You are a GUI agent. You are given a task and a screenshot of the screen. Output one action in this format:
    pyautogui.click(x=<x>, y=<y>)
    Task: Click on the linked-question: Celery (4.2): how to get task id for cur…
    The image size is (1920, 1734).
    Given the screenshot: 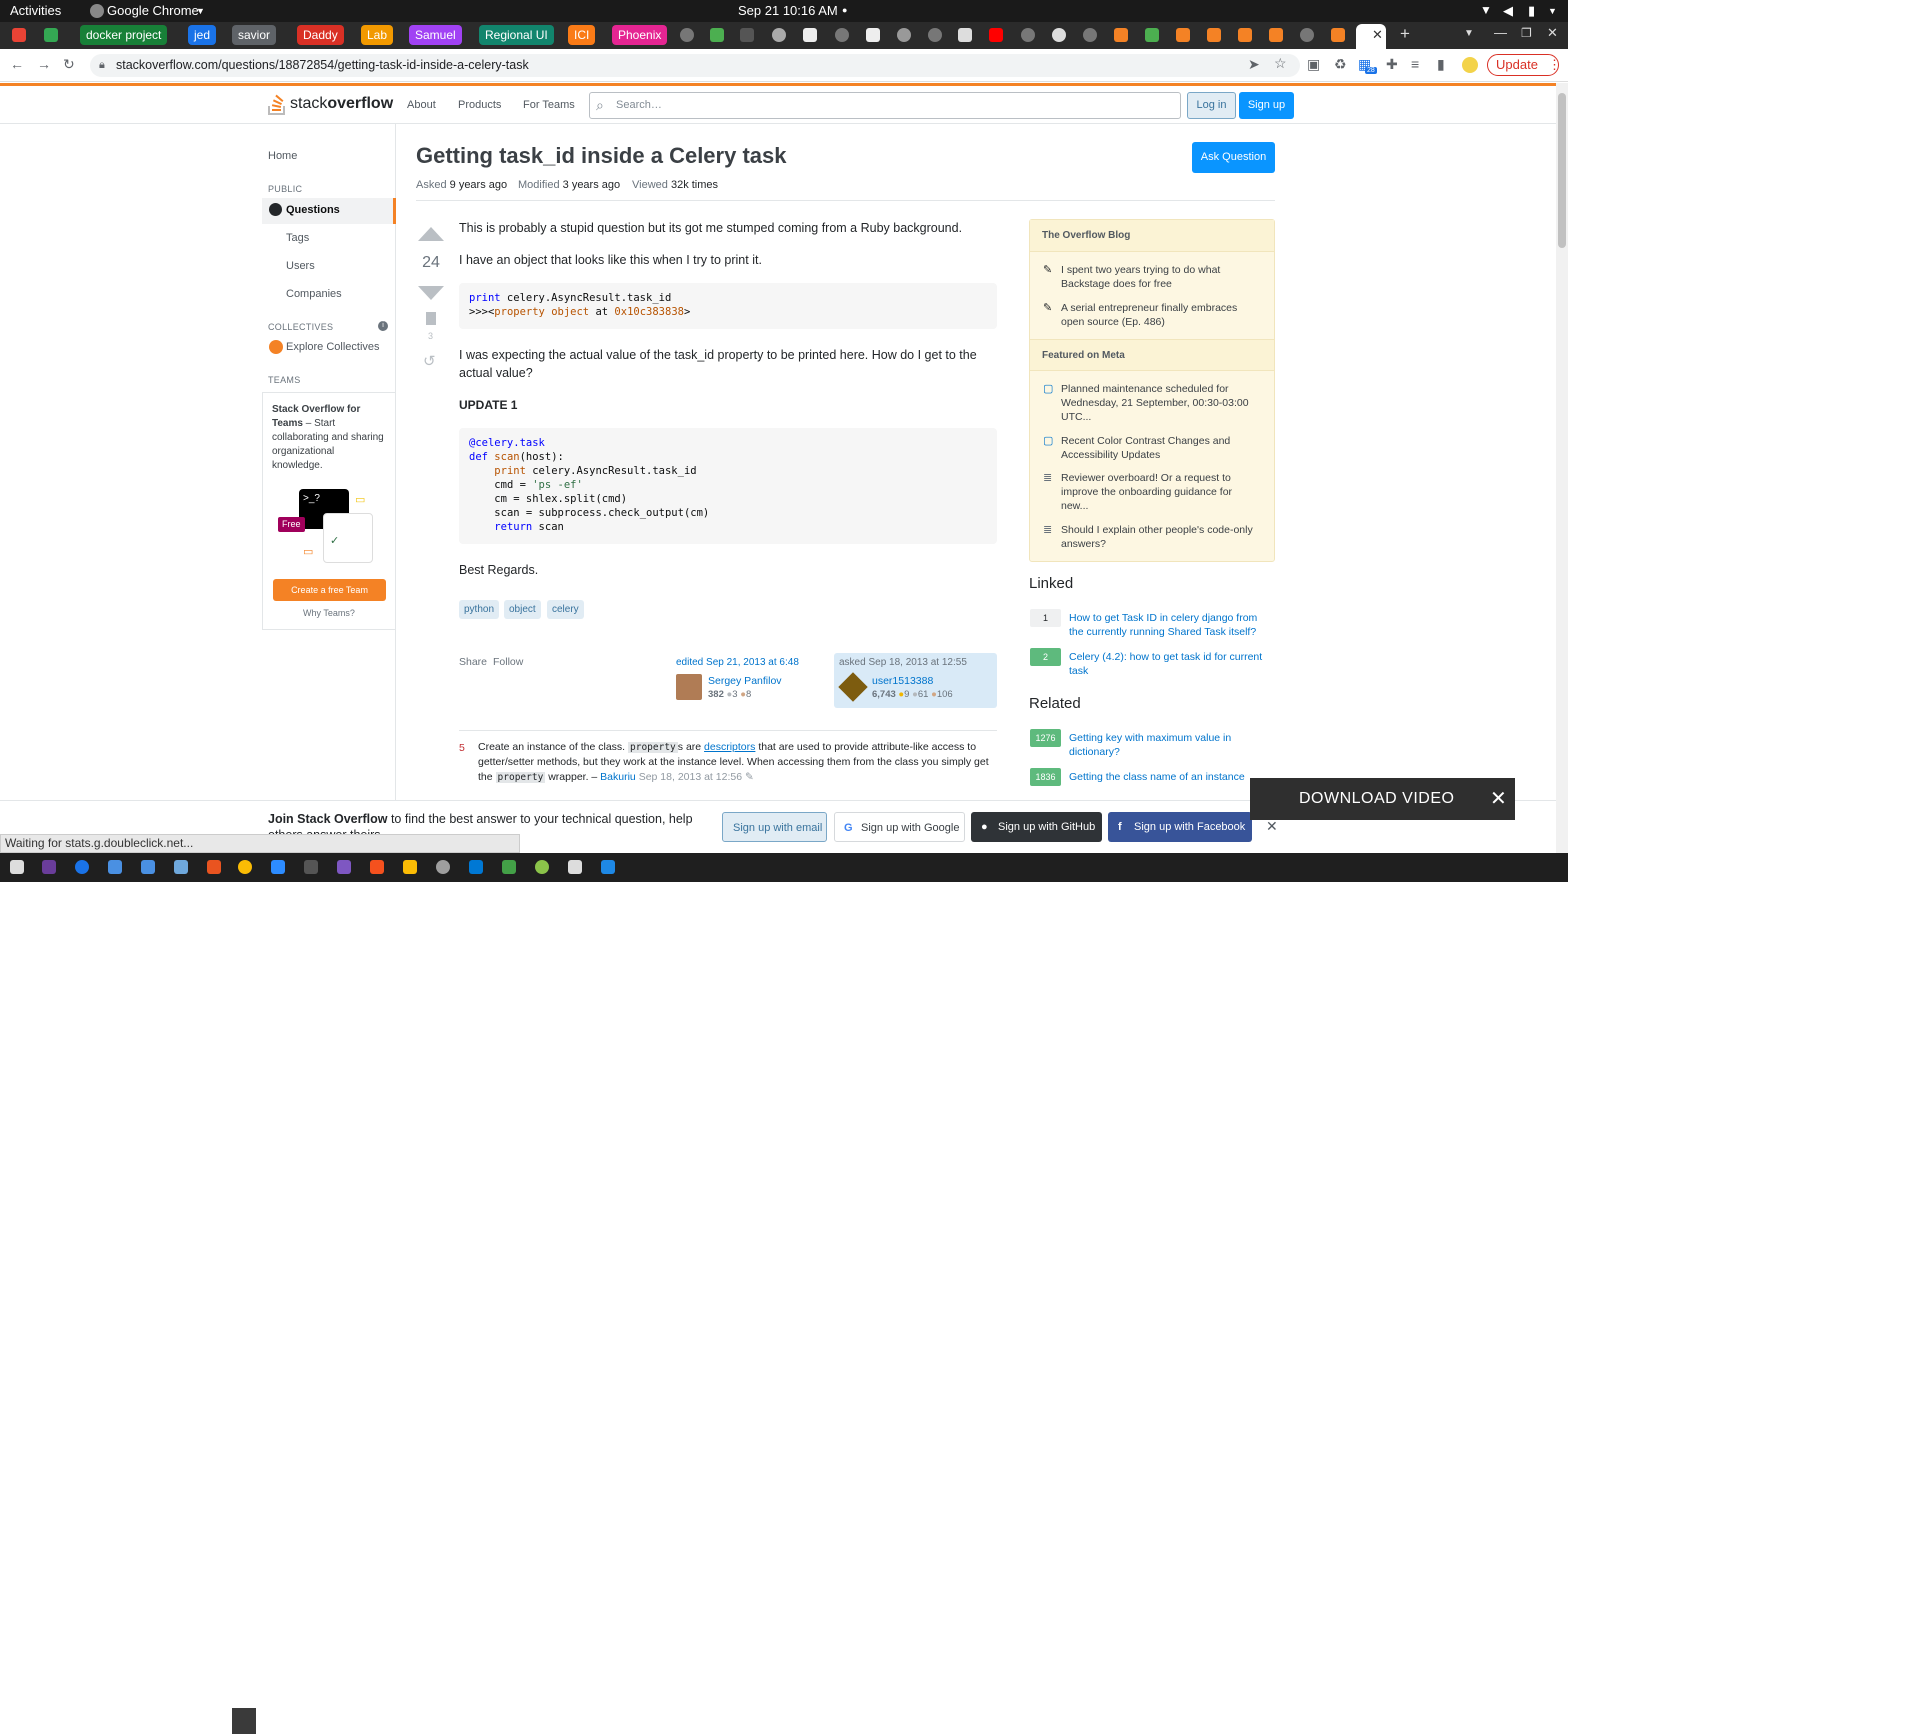 What is the action you would take?
    pyautogui.click(x=1169, y=664)
    